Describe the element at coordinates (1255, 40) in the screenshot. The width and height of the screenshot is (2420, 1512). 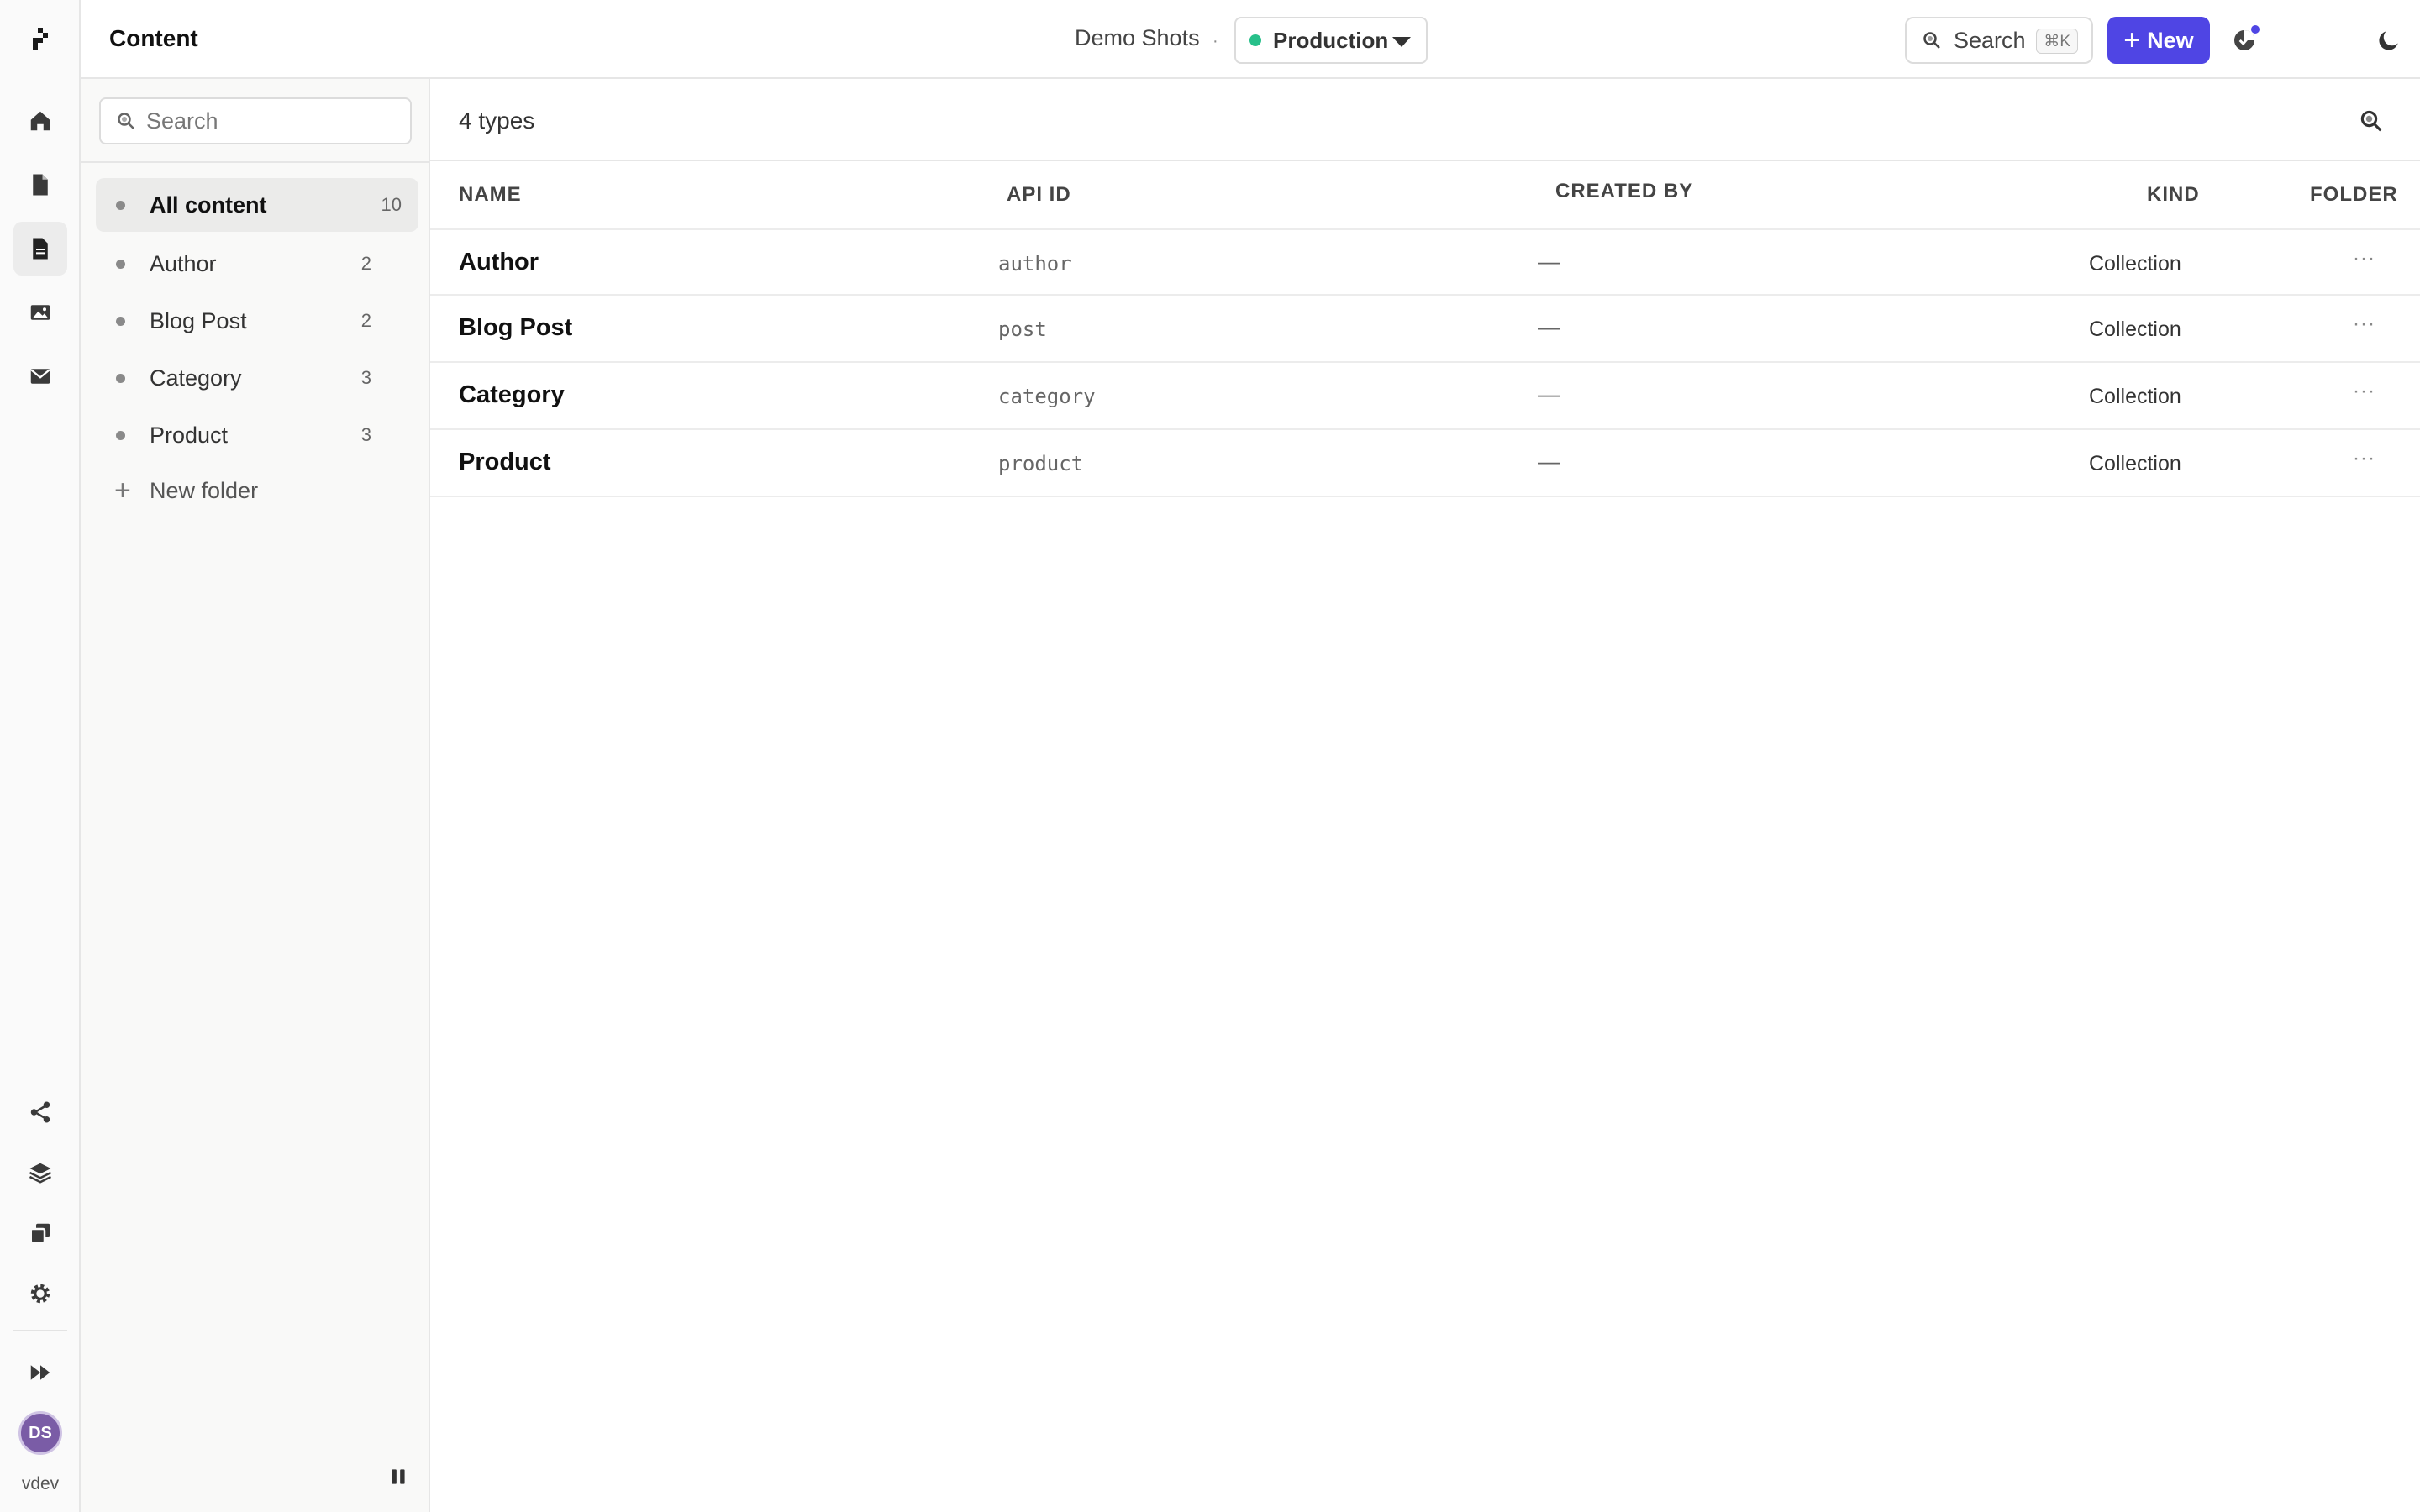
I see `environment-status-dot` at that location.